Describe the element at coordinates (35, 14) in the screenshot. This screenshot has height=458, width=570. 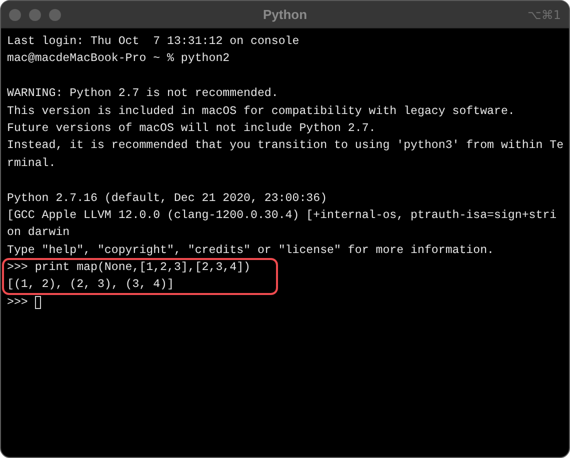
I see `minimize-button` at that location.